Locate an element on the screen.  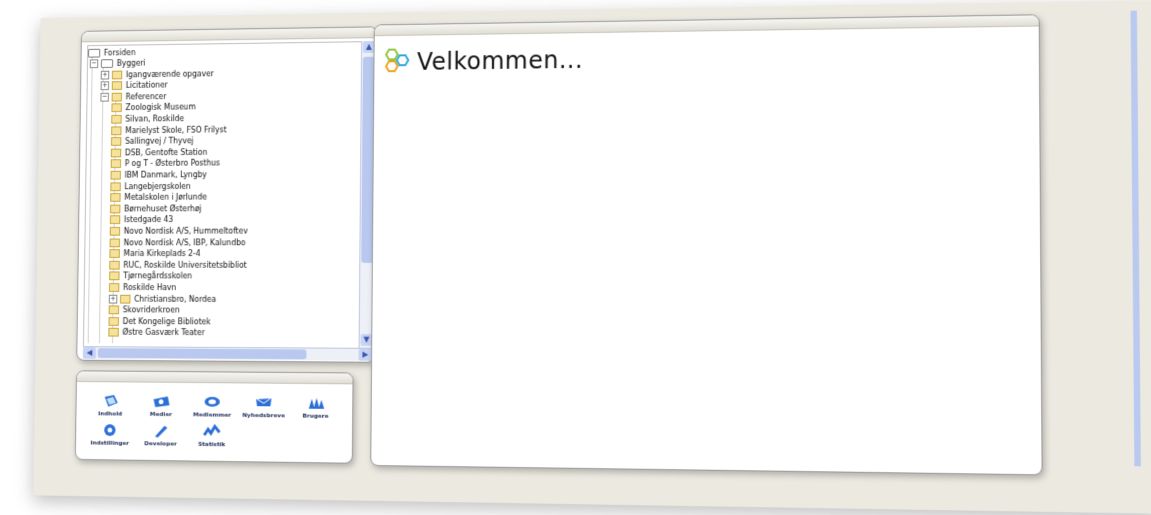
tree-node: RUC, Roskilde Universitetsbibliot is located at coordinates (178, 265).